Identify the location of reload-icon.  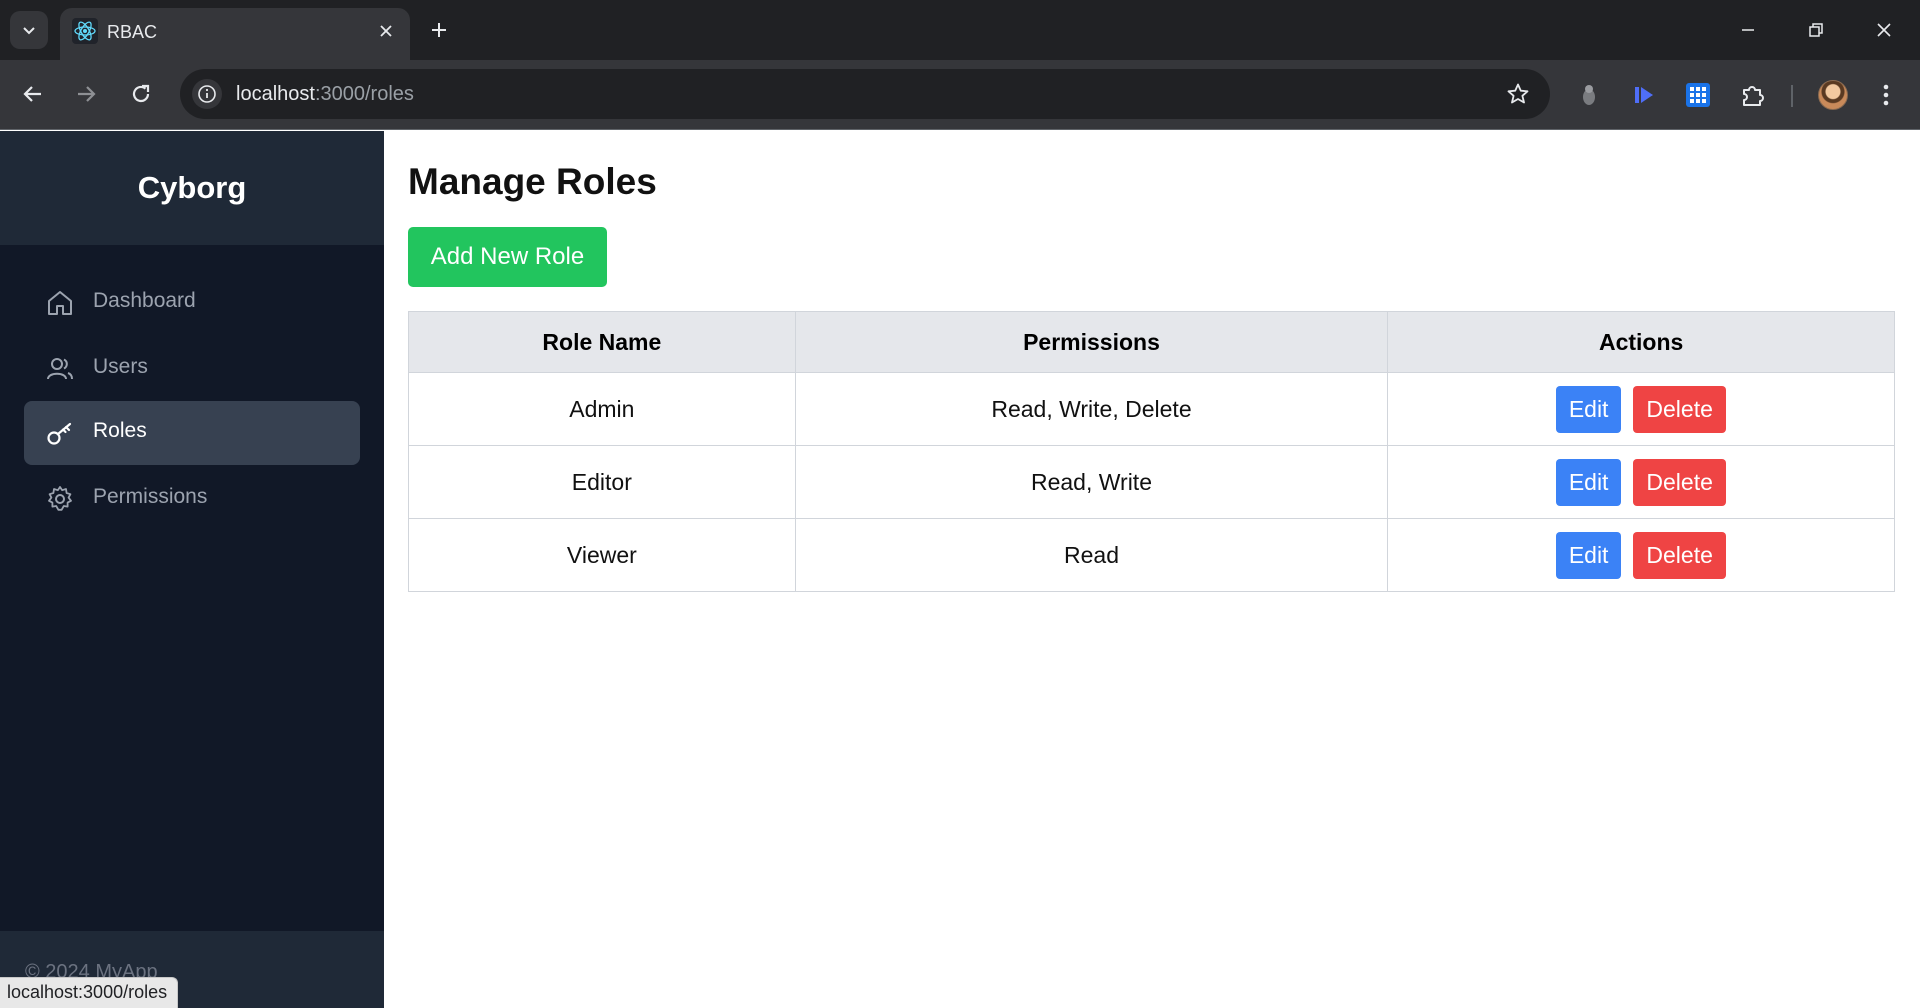
(141, 93).